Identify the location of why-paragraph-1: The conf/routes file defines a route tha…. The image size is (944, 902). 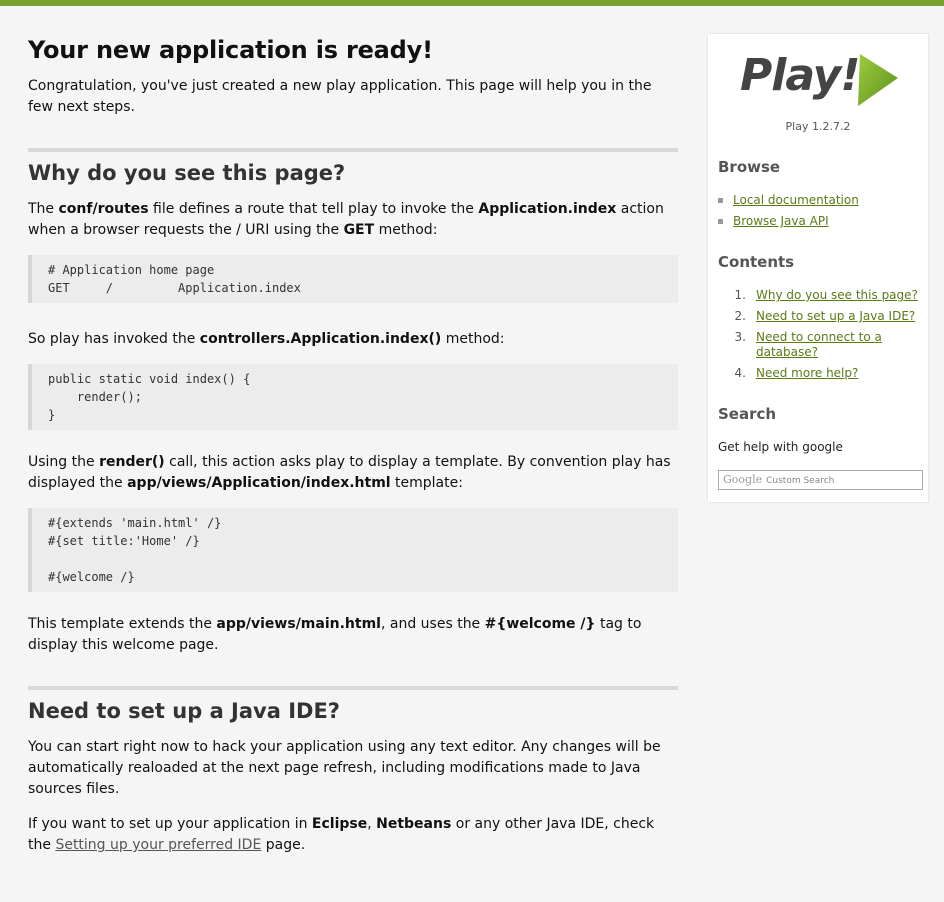
(346, 219).